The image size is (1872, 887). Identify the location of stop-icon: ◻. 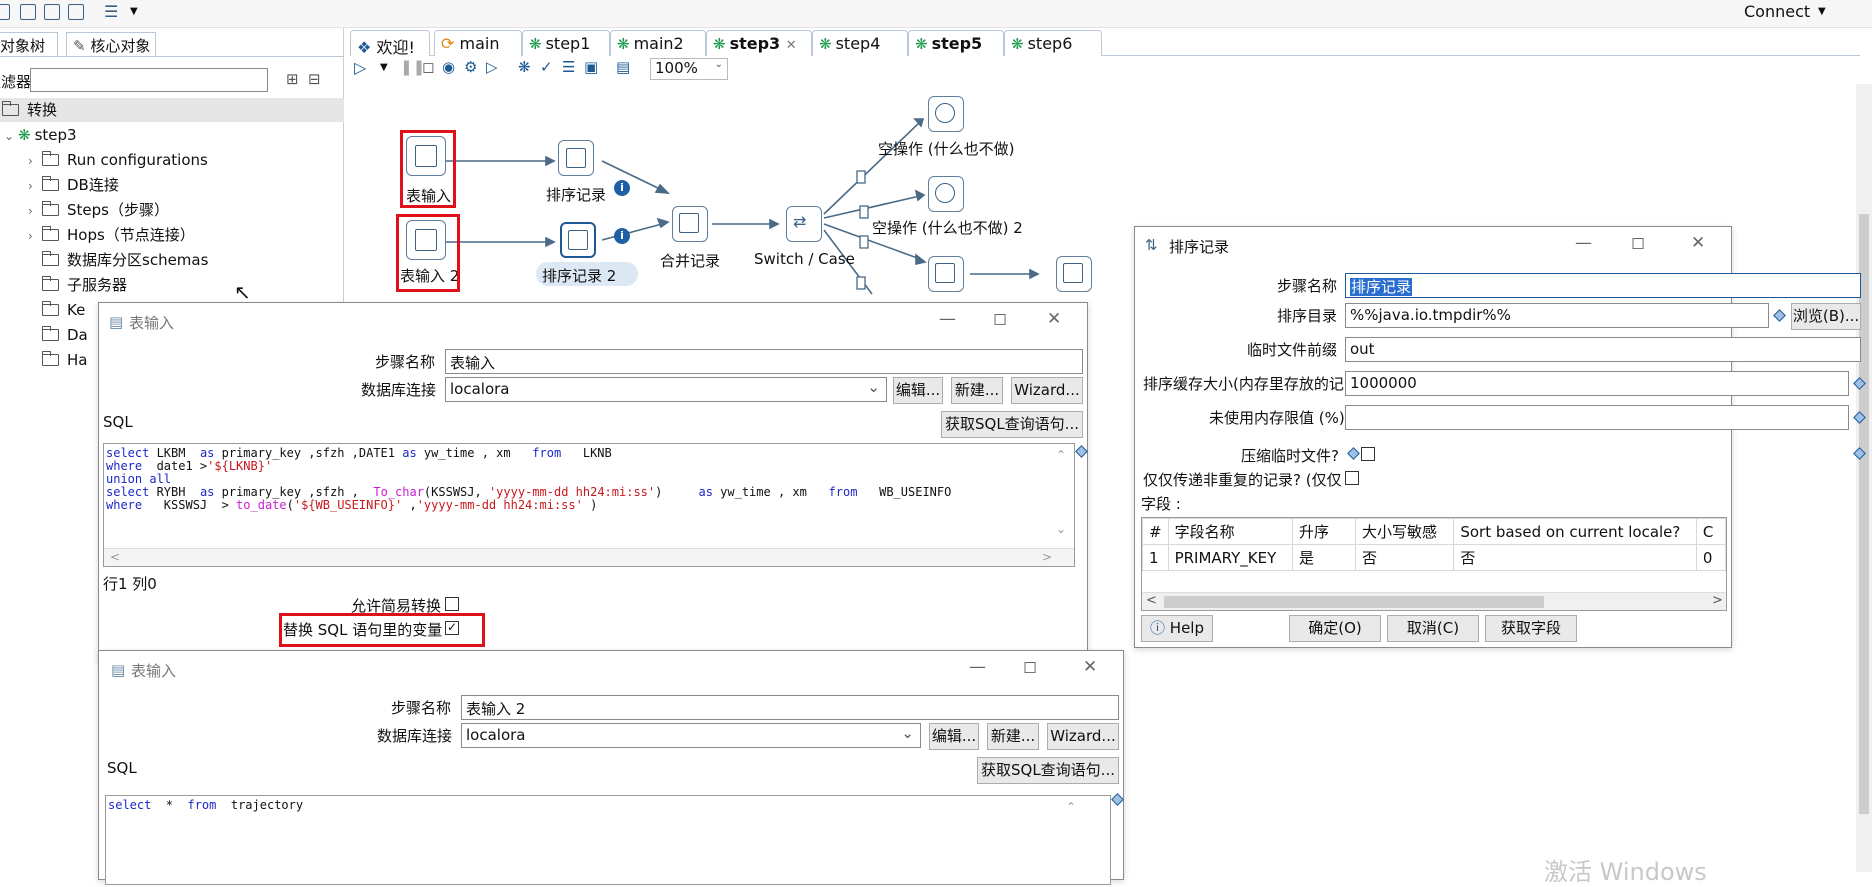
(428, 67).